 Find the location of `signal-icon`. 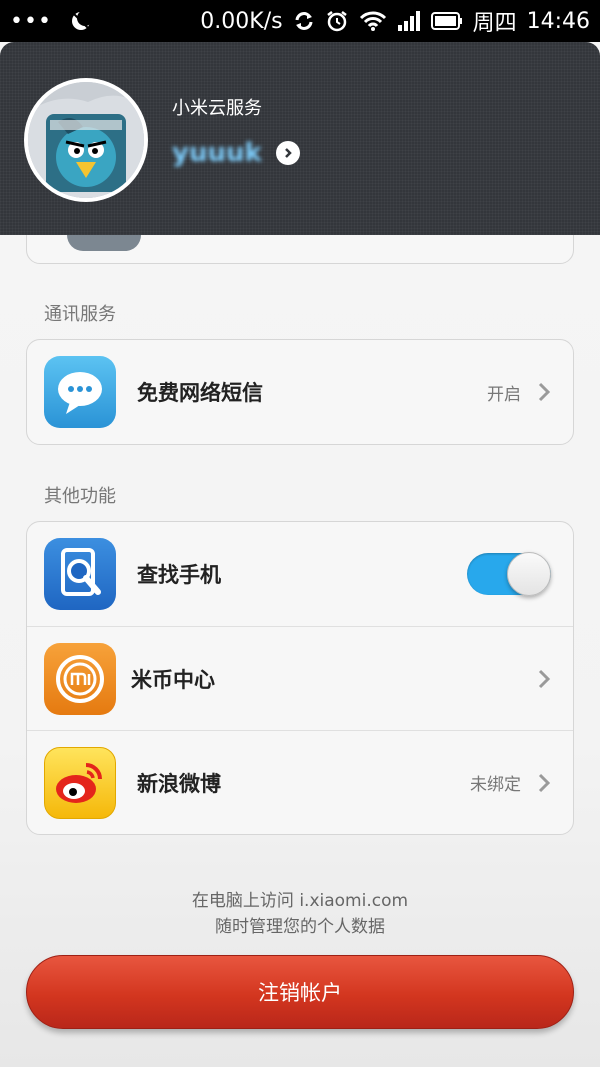

signal-icon is located at coordinates (409, 21).